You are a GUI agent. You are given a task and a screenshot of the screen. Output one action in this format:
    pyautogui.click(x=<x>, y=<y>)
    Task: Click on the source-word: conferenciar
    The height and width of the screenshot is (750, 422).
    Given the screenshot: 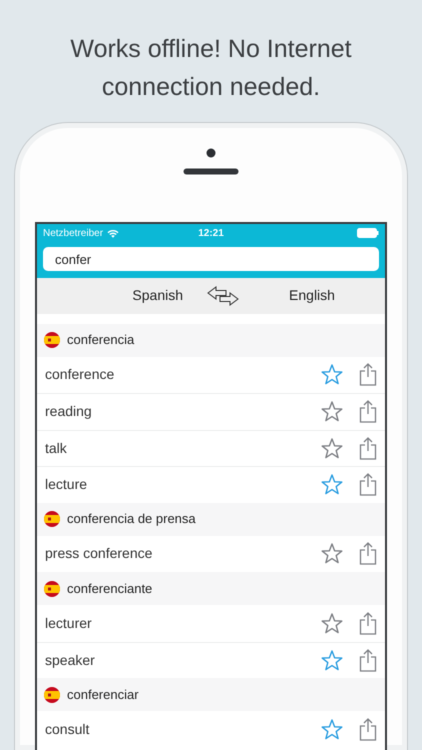 What is the action you would take?
    pyautogui.click(x=103, y=695)
    